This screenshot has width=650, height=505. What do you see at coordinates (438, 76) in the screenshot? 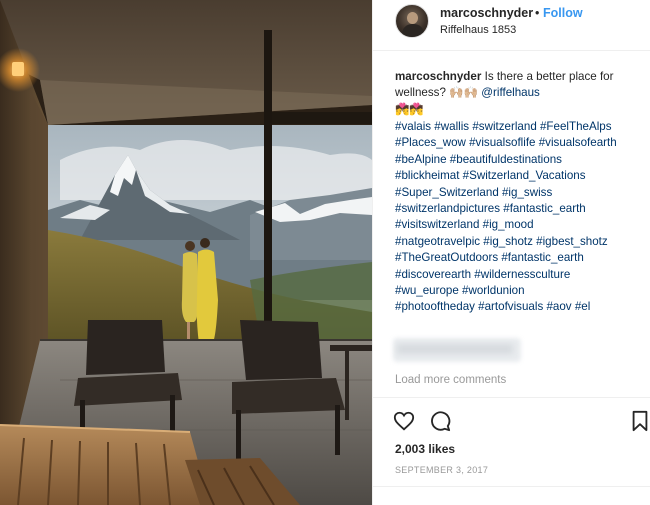
I see `caption-username: marcoschnyder` at bounding box center [438, 76].